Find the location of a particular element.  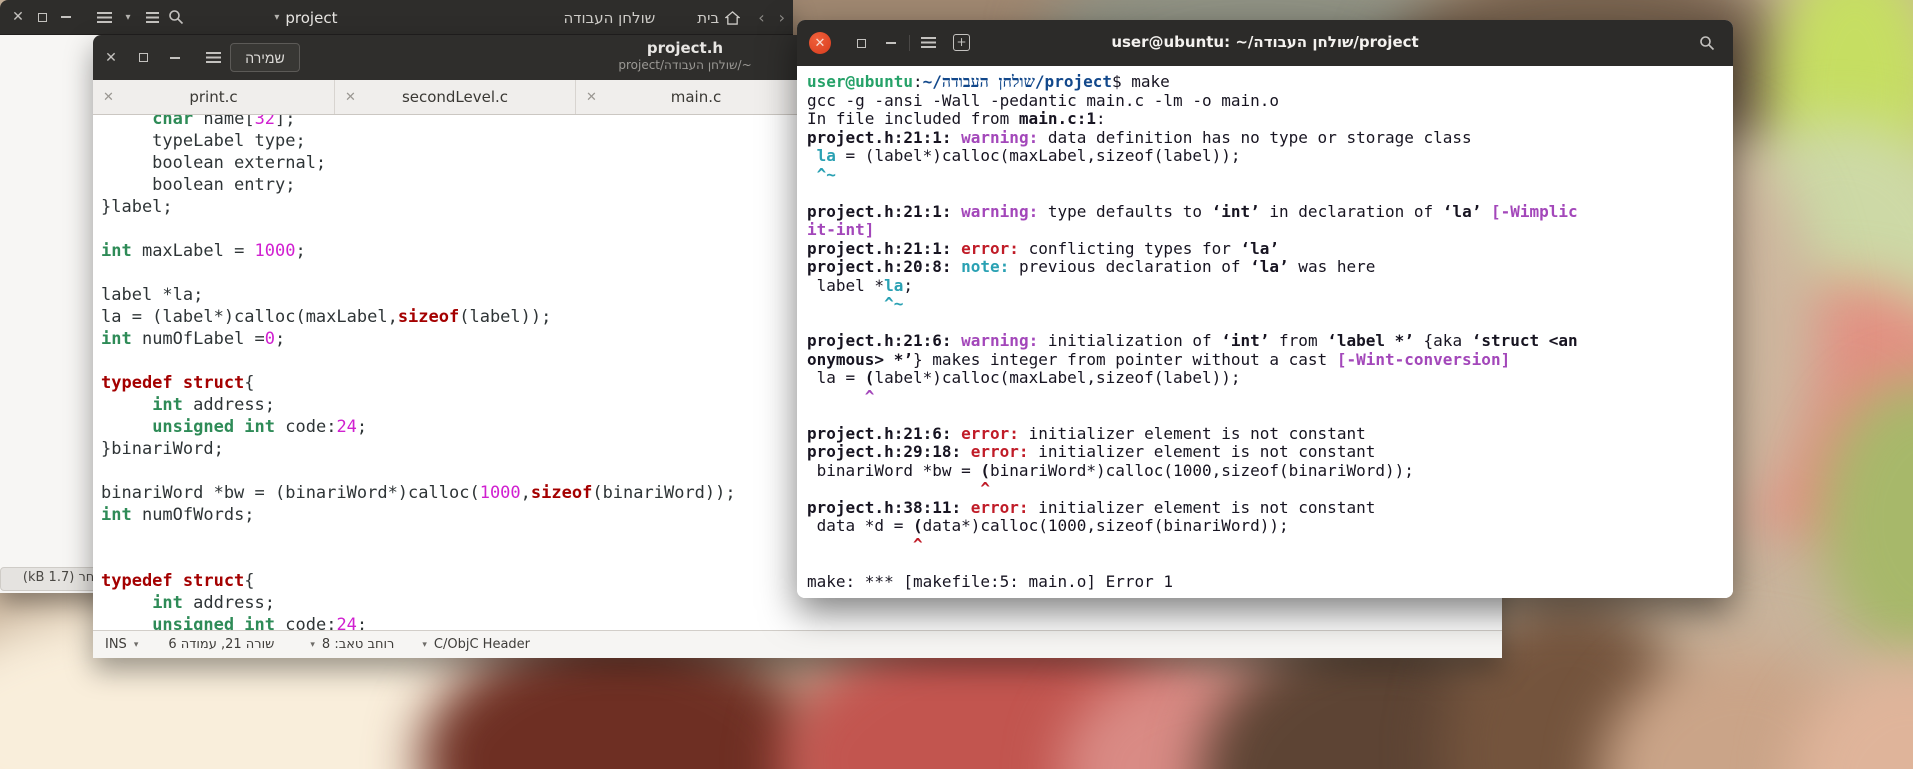

terminal-line: it-int] is located at coordinates (841, 229).